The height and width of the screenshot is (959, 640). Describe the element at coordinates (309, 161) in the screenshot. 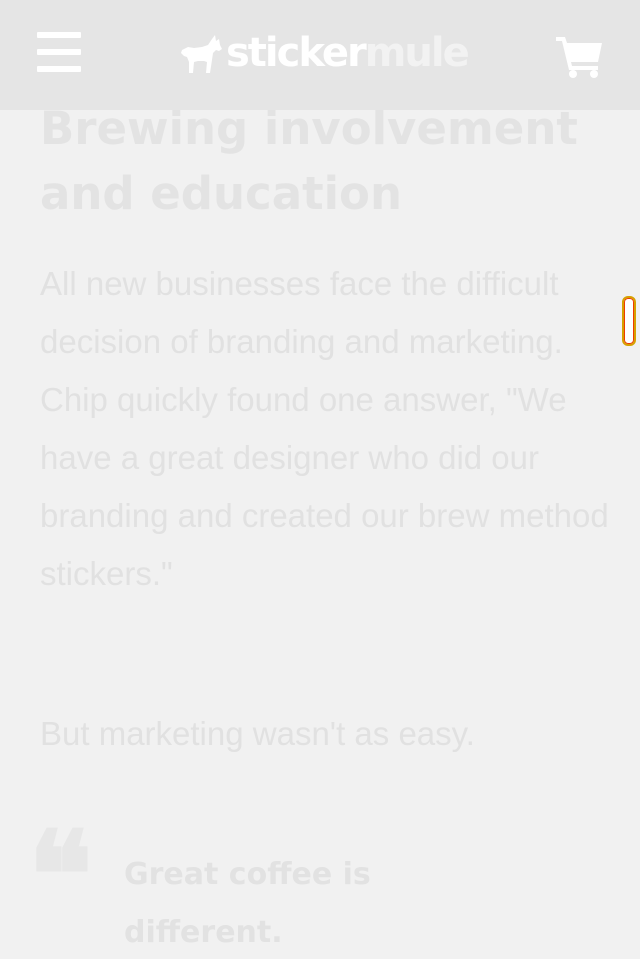

I see `article-heading: Brewing involvement and education` at that location.